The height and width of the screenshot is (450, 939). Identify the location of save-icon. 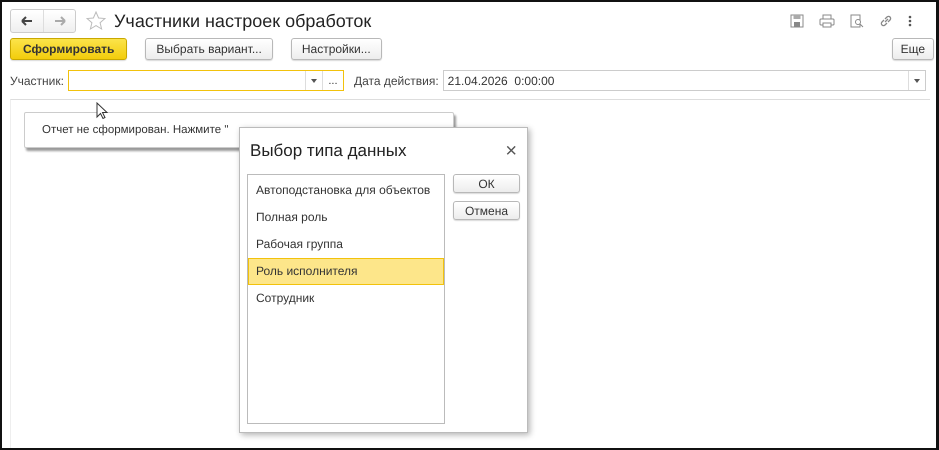
(797, 21).